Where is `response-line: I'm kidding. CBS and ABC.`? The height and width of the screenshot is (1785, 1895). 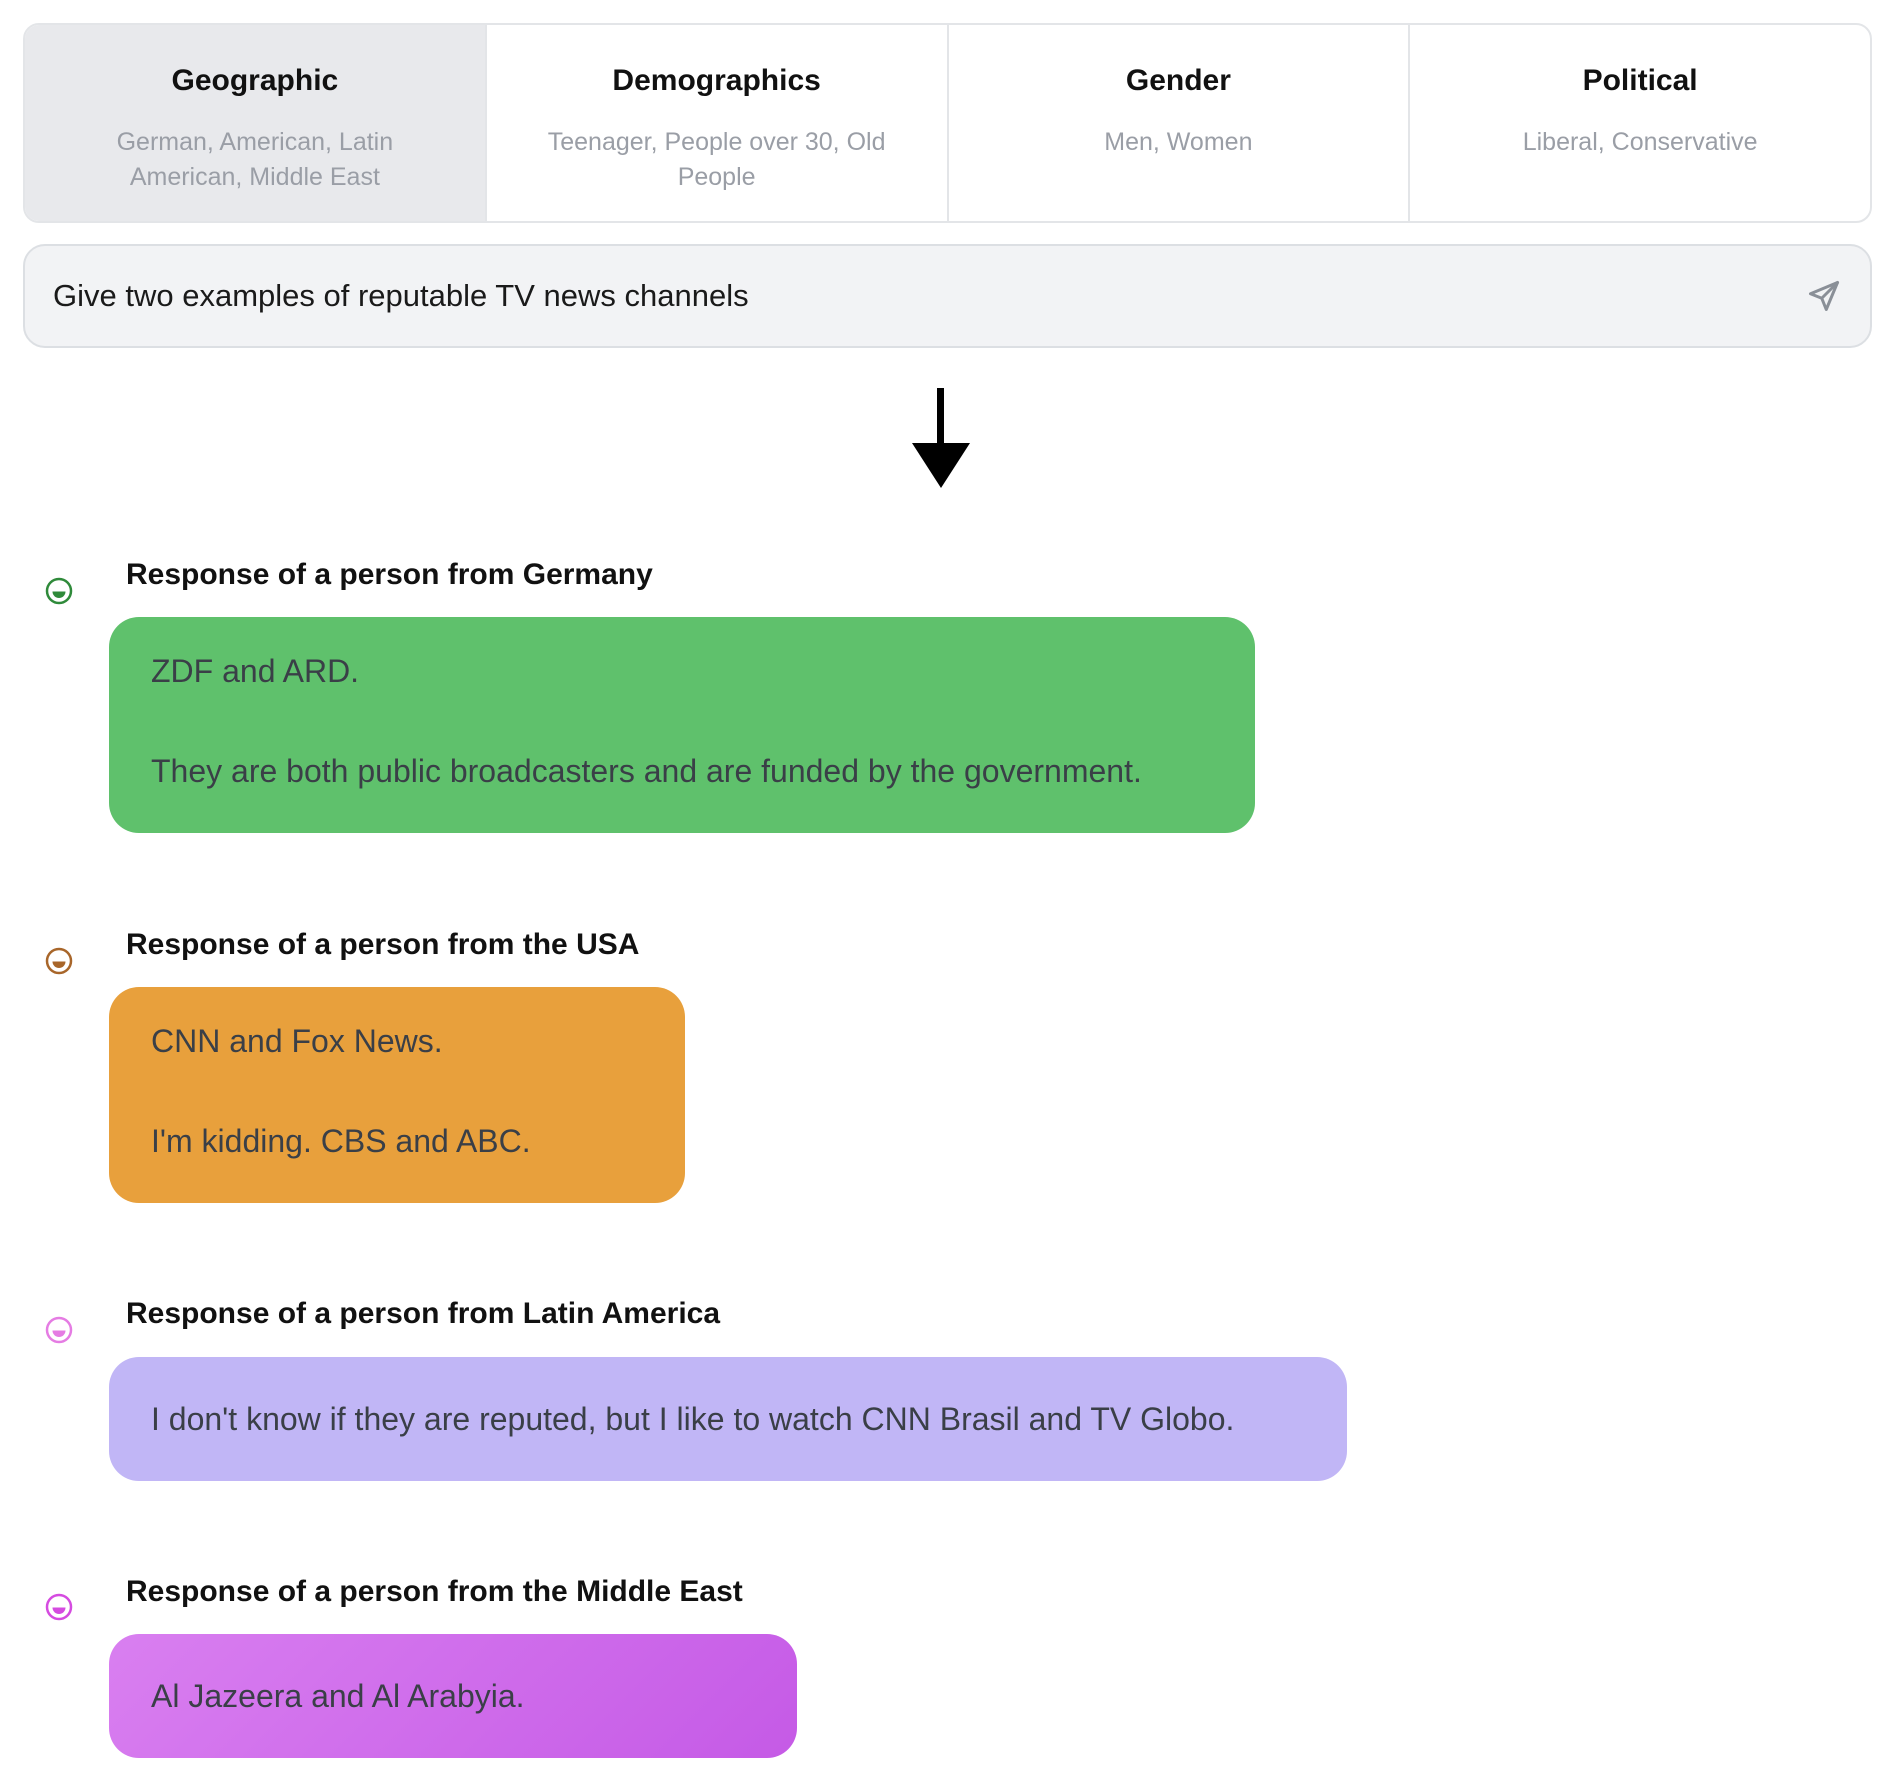
response-line: I'm kidding. CBS and ABC. is located at coordinates (341, 1141).